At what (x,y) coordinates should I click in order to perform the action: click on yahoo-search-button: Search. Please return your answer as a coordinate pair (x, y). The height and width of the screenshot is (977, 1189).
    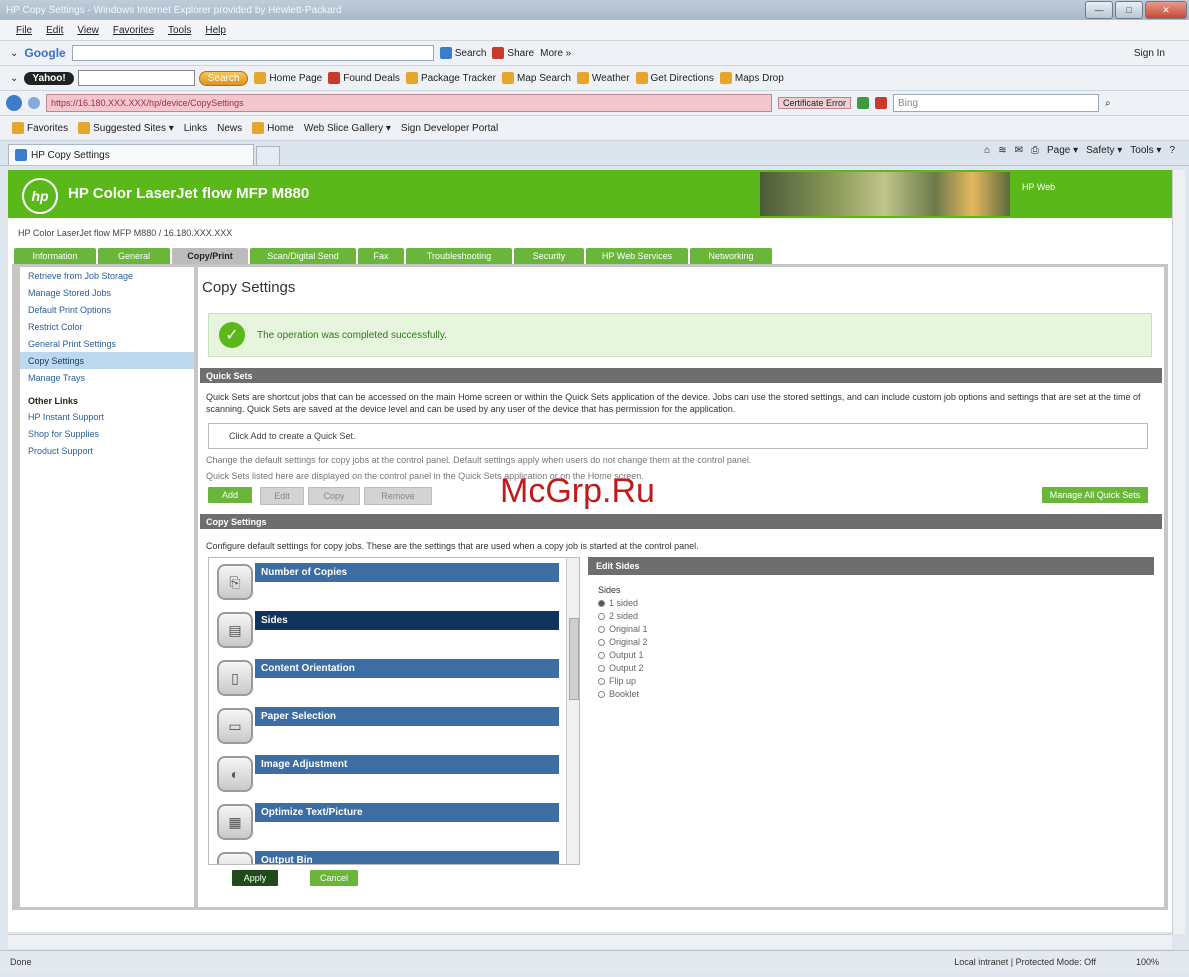
    Looking at the image, I should click on (223, 78).